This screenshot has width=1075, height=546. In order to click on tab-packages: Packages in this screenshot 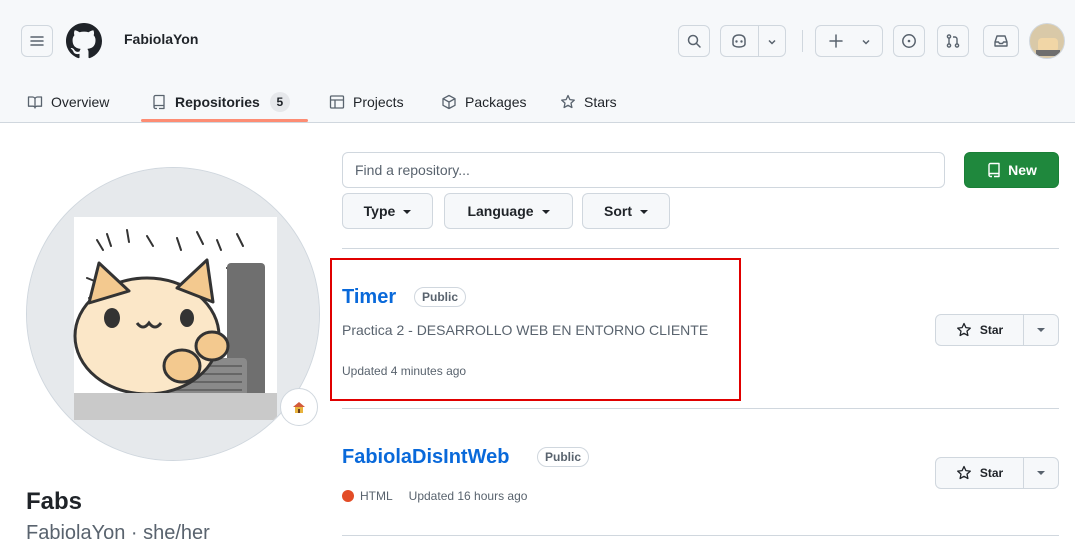, I will do `click(483, 101)`.